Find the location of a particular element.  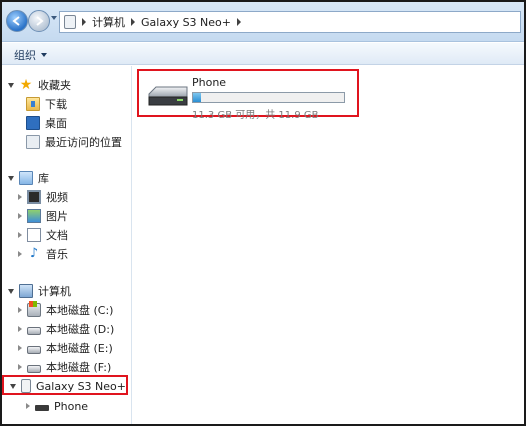

nav-item-phone: Phone is located at coordinates (57, 406).